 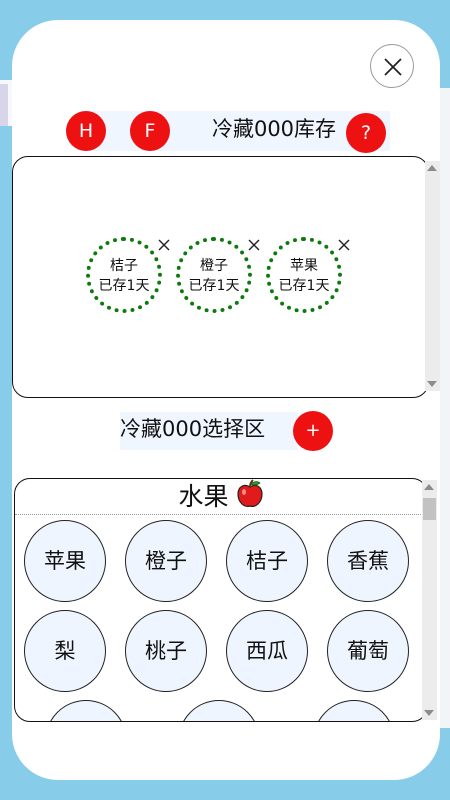 I want to click on inventory-item: 苹果 已存1天, so click(x=304, y=275).